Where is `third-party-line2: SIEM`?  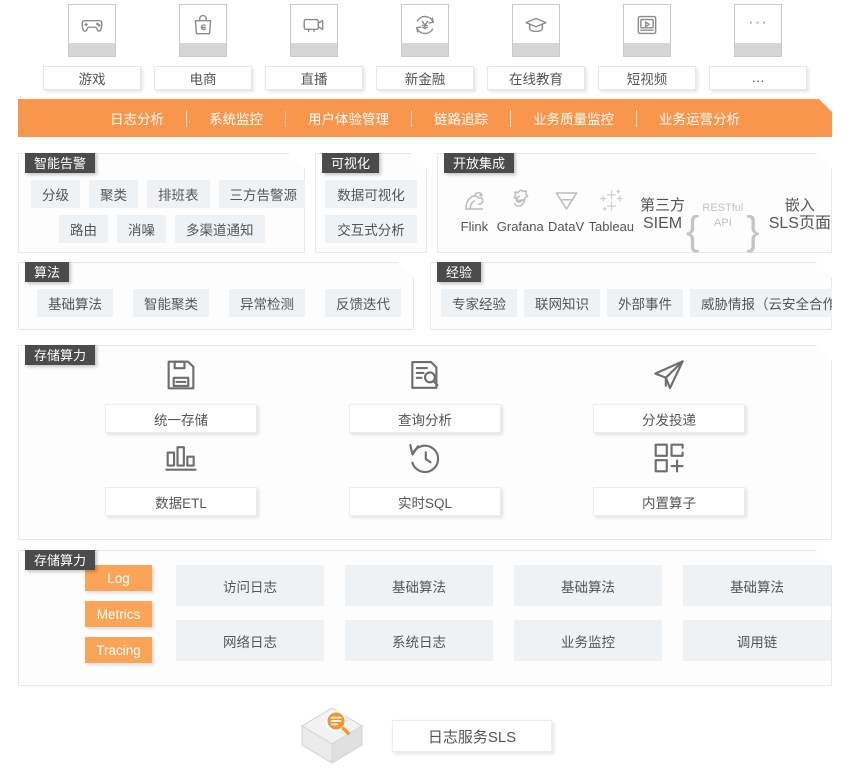
third-party-line2: SIEM is located at coordinates (662, 224).